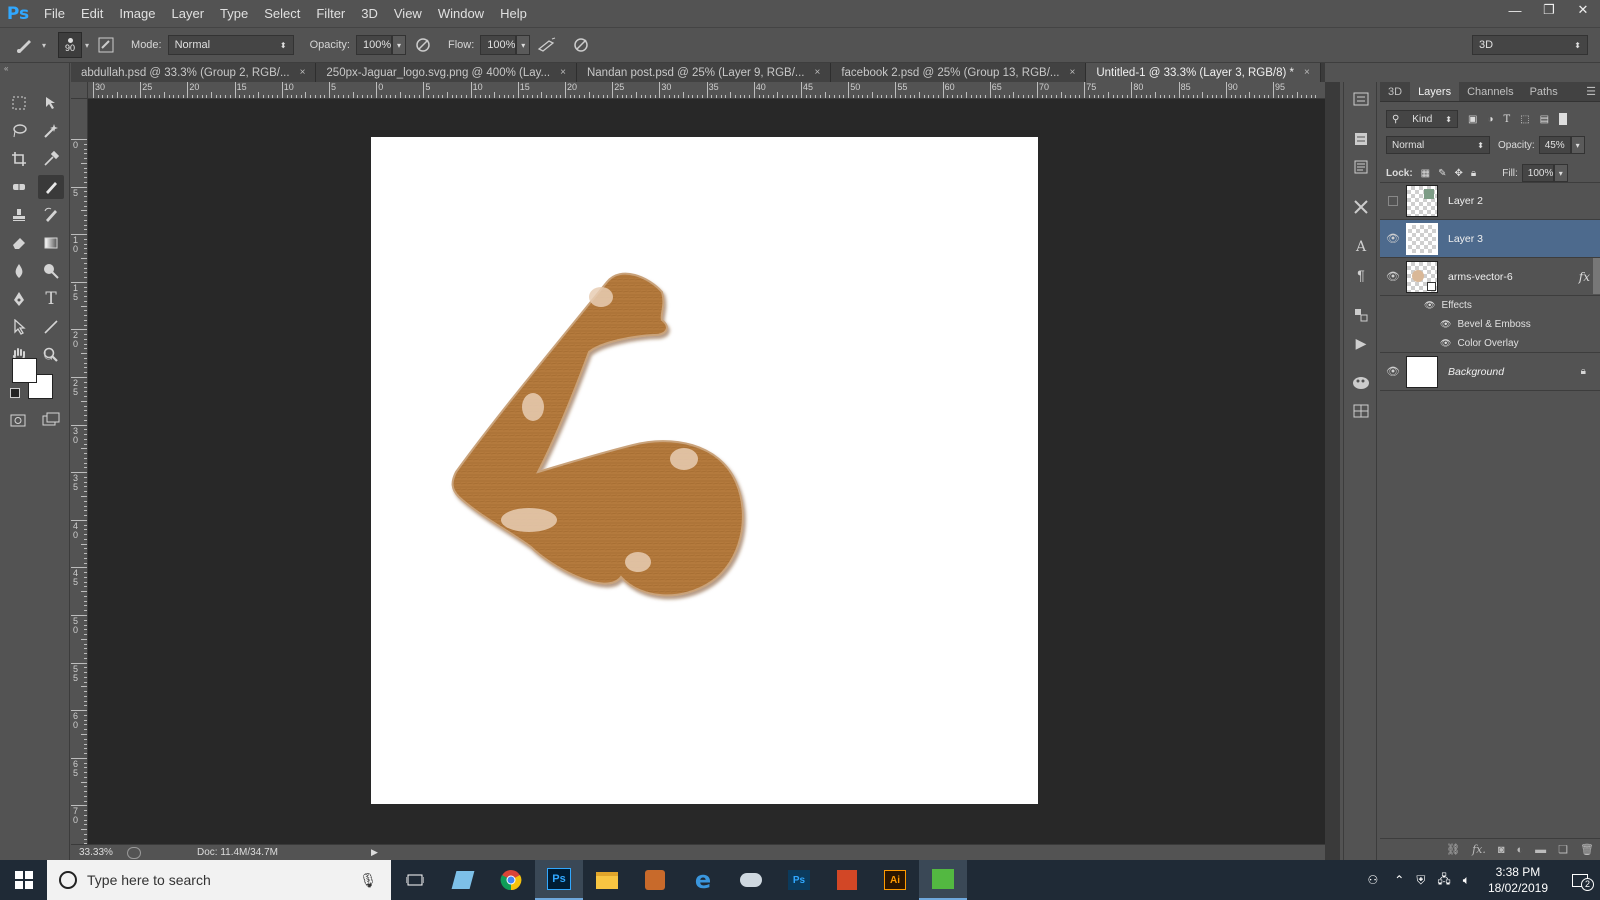  What do you see at coordinates (751, 880) in the screenshot?
I see `app-icon-blue-cloud` at bounding box center [751, 880].